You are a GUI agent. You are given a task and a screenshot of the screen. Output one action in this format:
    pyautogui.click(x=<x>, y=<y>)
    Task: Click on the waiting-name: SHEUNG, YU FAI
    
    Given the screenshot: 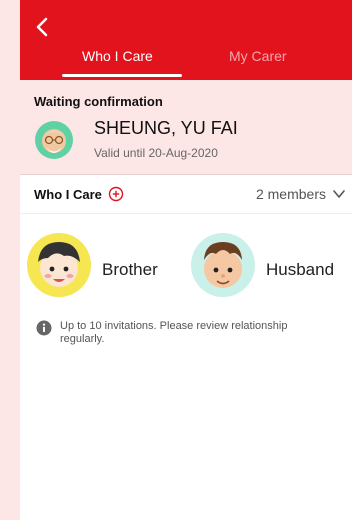 What is the action you would take?
    pyautogui.click(x=166, y=128)
    